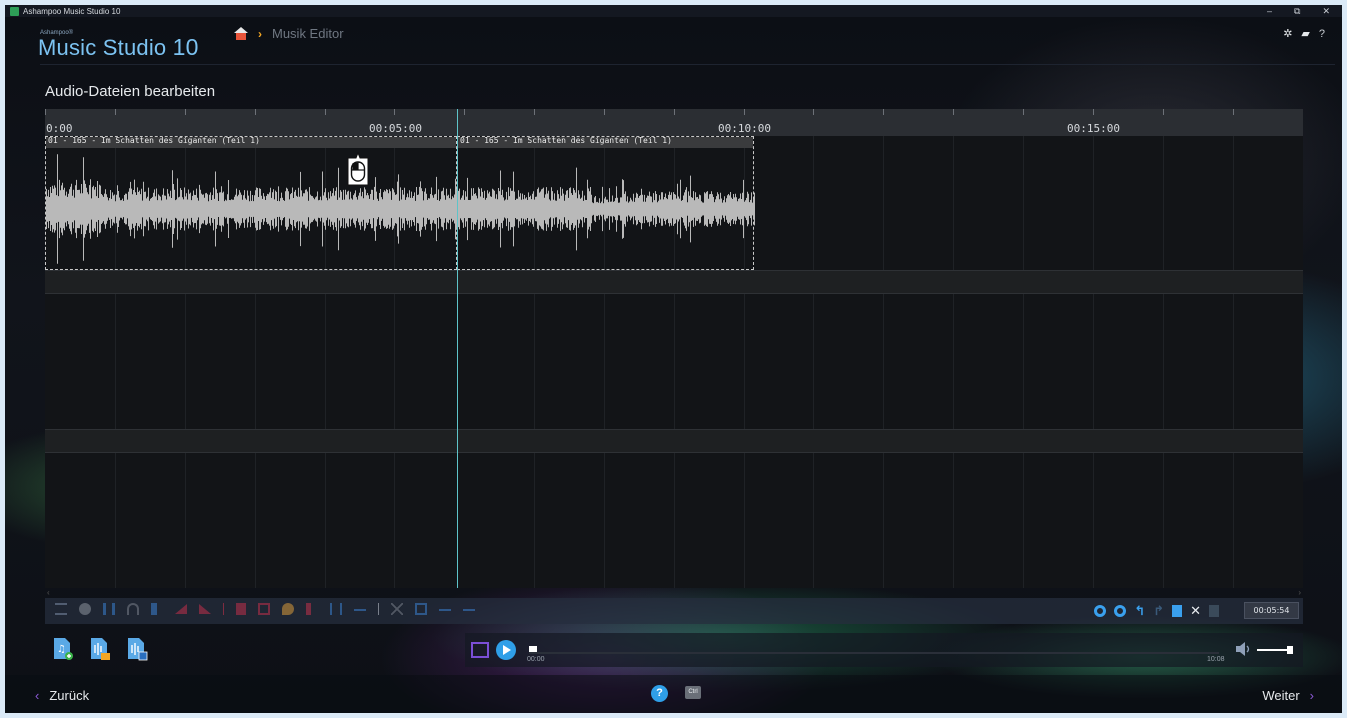  What do you see at coordinates (1177, 611) in the screenshot?
I see `copy-icon` at bounding box center [1177, 611].